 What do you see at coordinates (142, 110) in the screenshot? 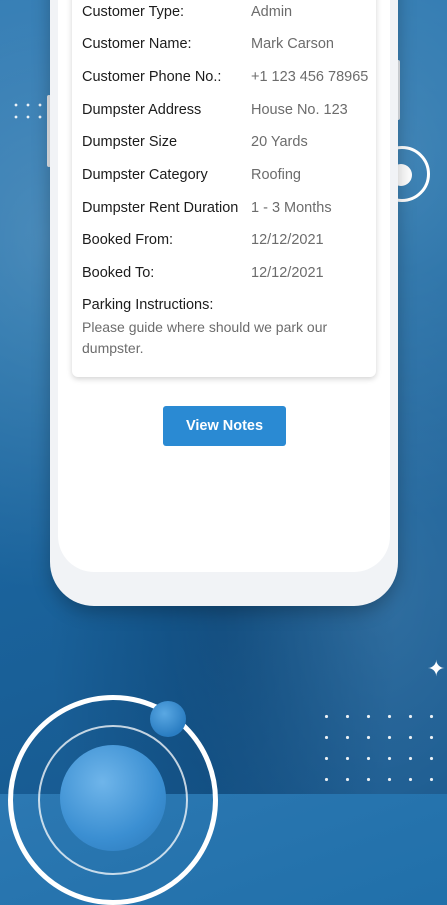
I see `detail-label: Dumpster Address` at bounding box center [142, 110].